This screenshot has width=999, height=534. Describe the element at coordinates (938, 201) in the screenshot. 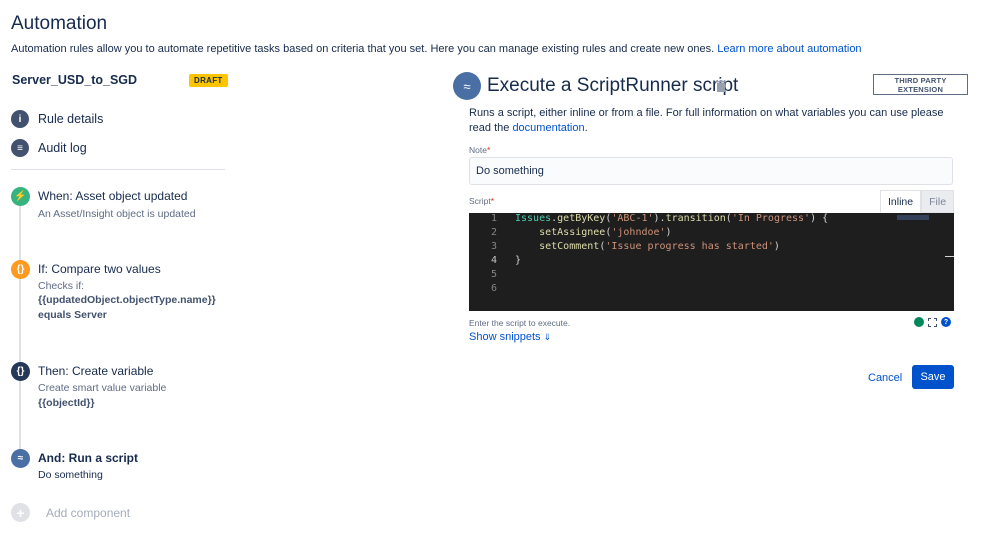

I see `tab-file: File` at that location.